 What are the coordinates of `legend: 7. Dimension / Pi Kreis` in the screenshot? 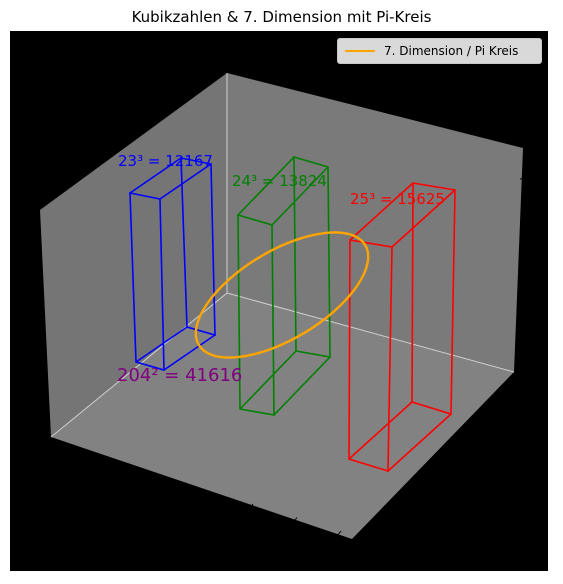 It's located at (439, 51).